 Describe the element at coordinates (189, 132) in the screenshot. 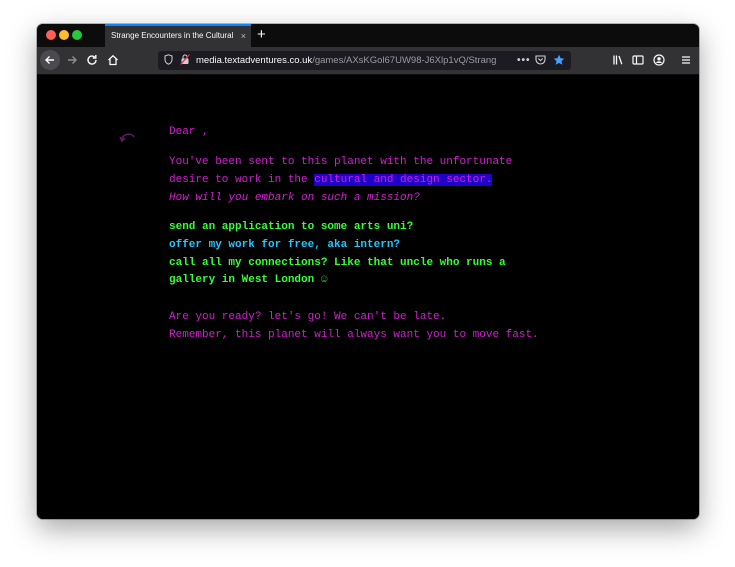

I see `greeting-text: Dear ,` at that location.